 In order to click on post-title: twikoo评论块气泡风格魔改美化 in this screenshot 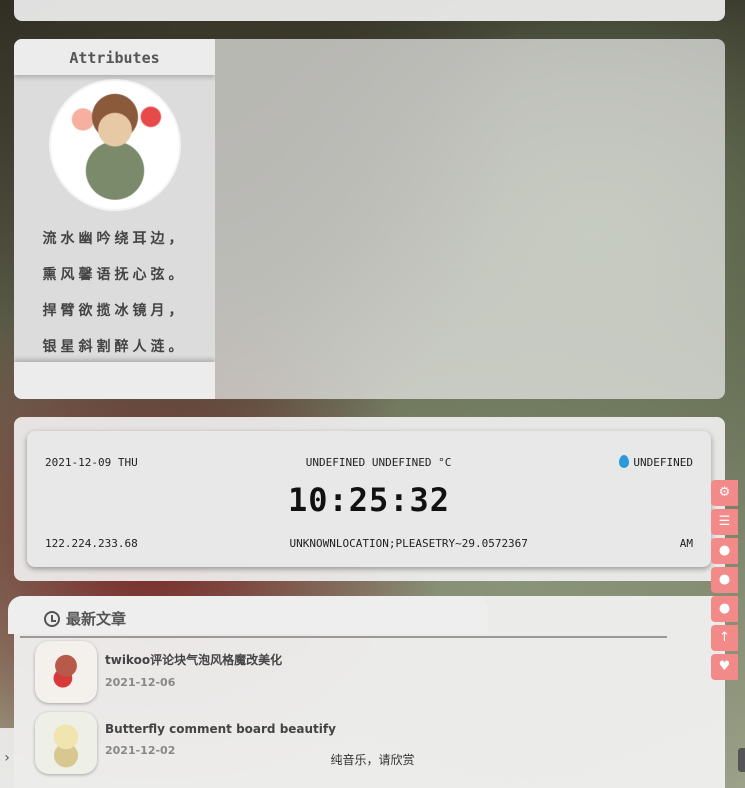, I will do `click(193, 659)`.